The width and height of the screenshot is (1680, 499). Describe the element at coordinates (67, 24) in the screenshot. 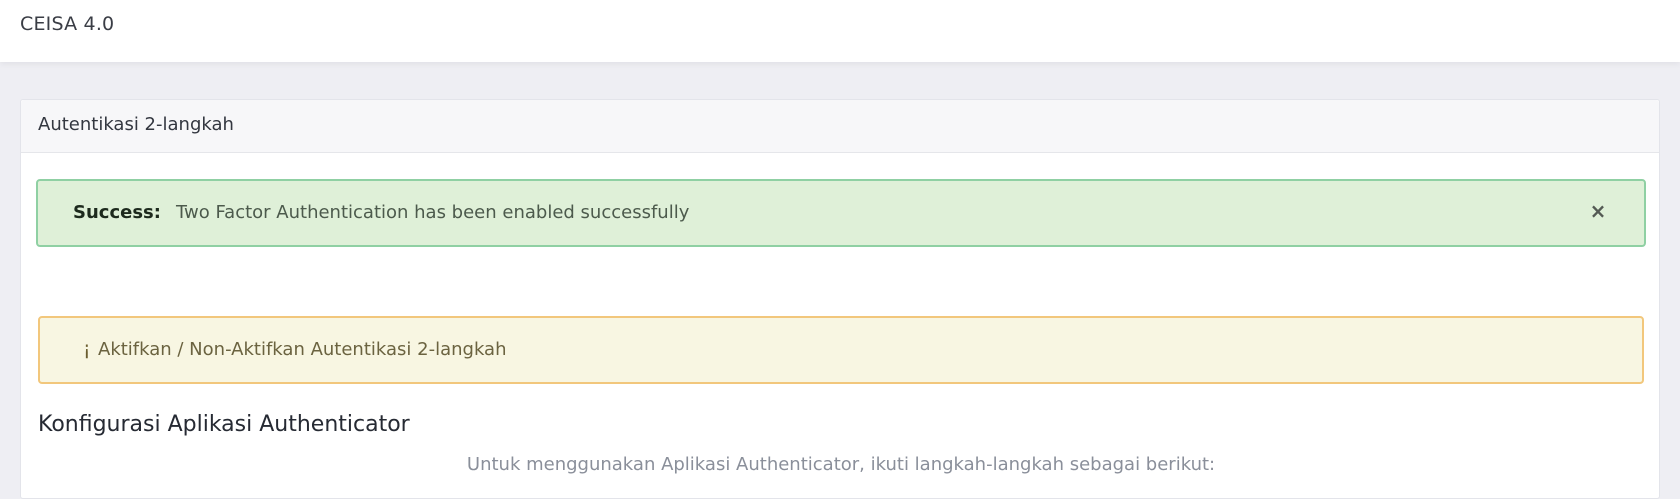

I see `app-title: CEISA 4.0` at that location.